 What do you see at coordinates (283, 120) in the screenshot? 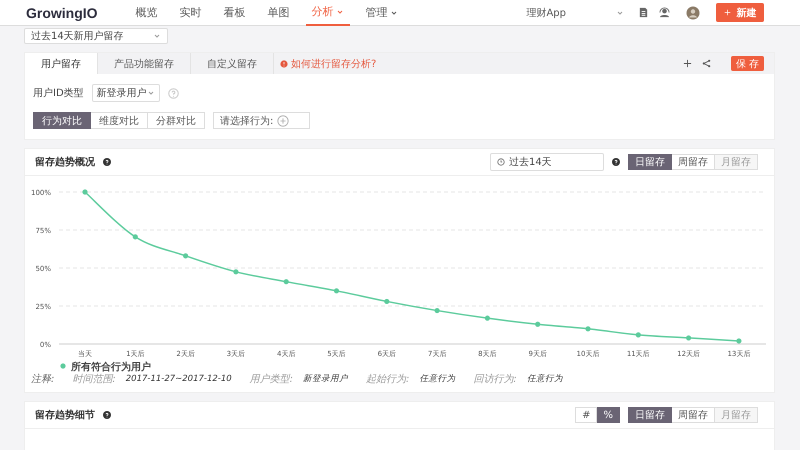
I see `add-circle-icon` at bounding box center [283, 120].